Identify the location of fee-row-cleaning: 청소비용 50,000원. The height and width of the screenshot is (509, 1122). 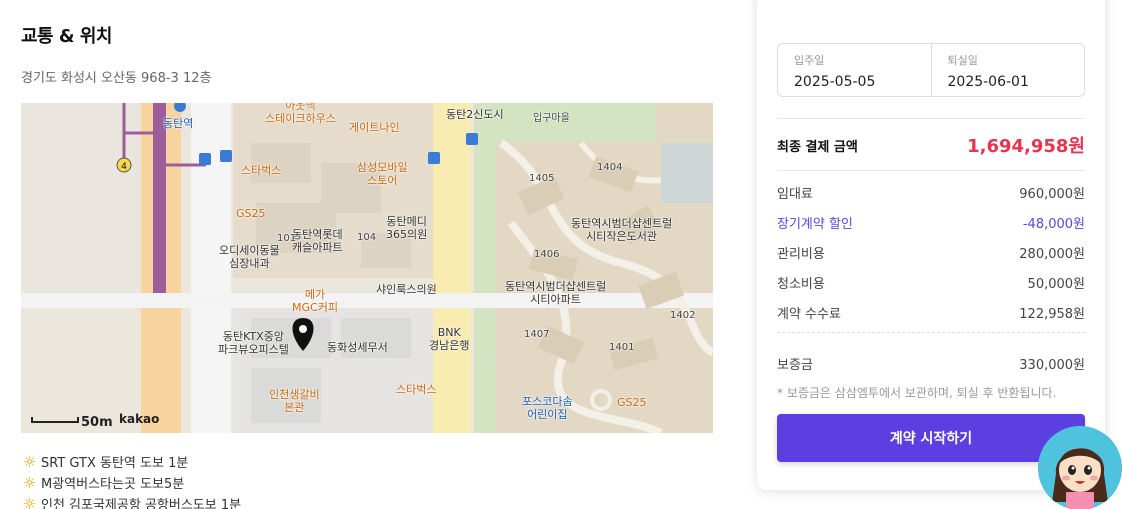
(931, 282).